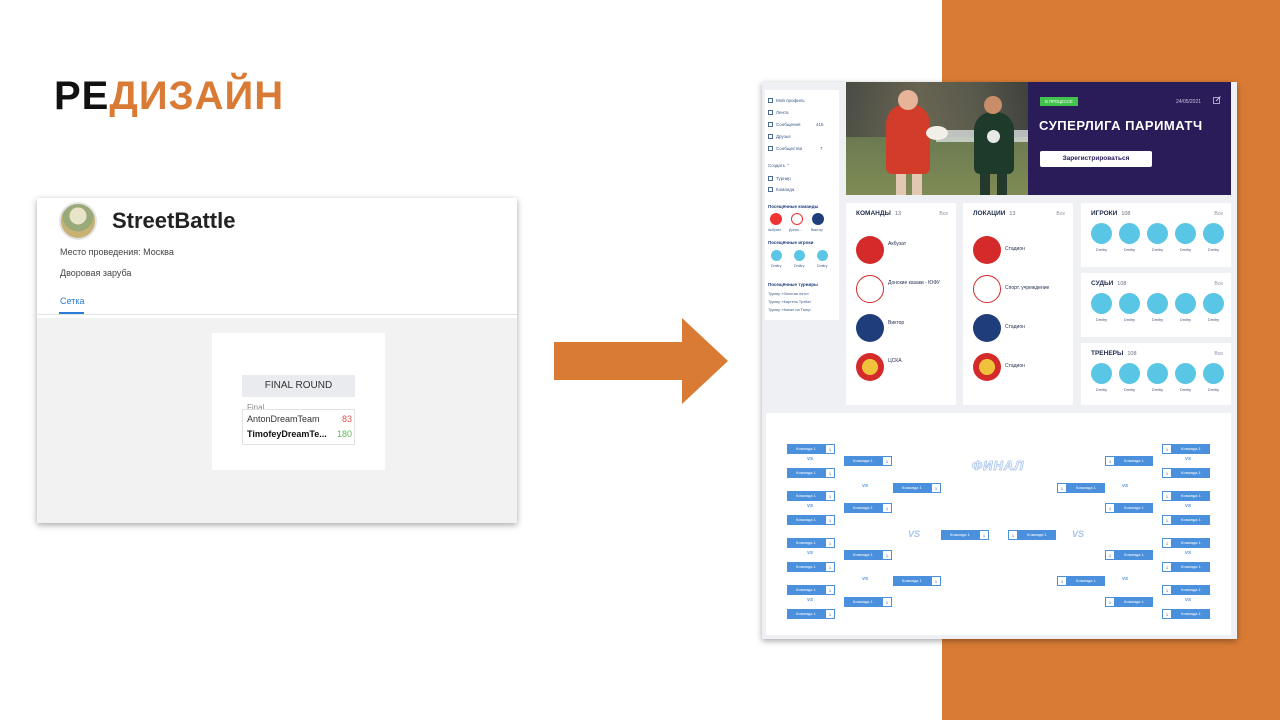 The width and height of the screenshot is (1280, 720). I want to click on teams-all-link: Все, so click(943, 214).